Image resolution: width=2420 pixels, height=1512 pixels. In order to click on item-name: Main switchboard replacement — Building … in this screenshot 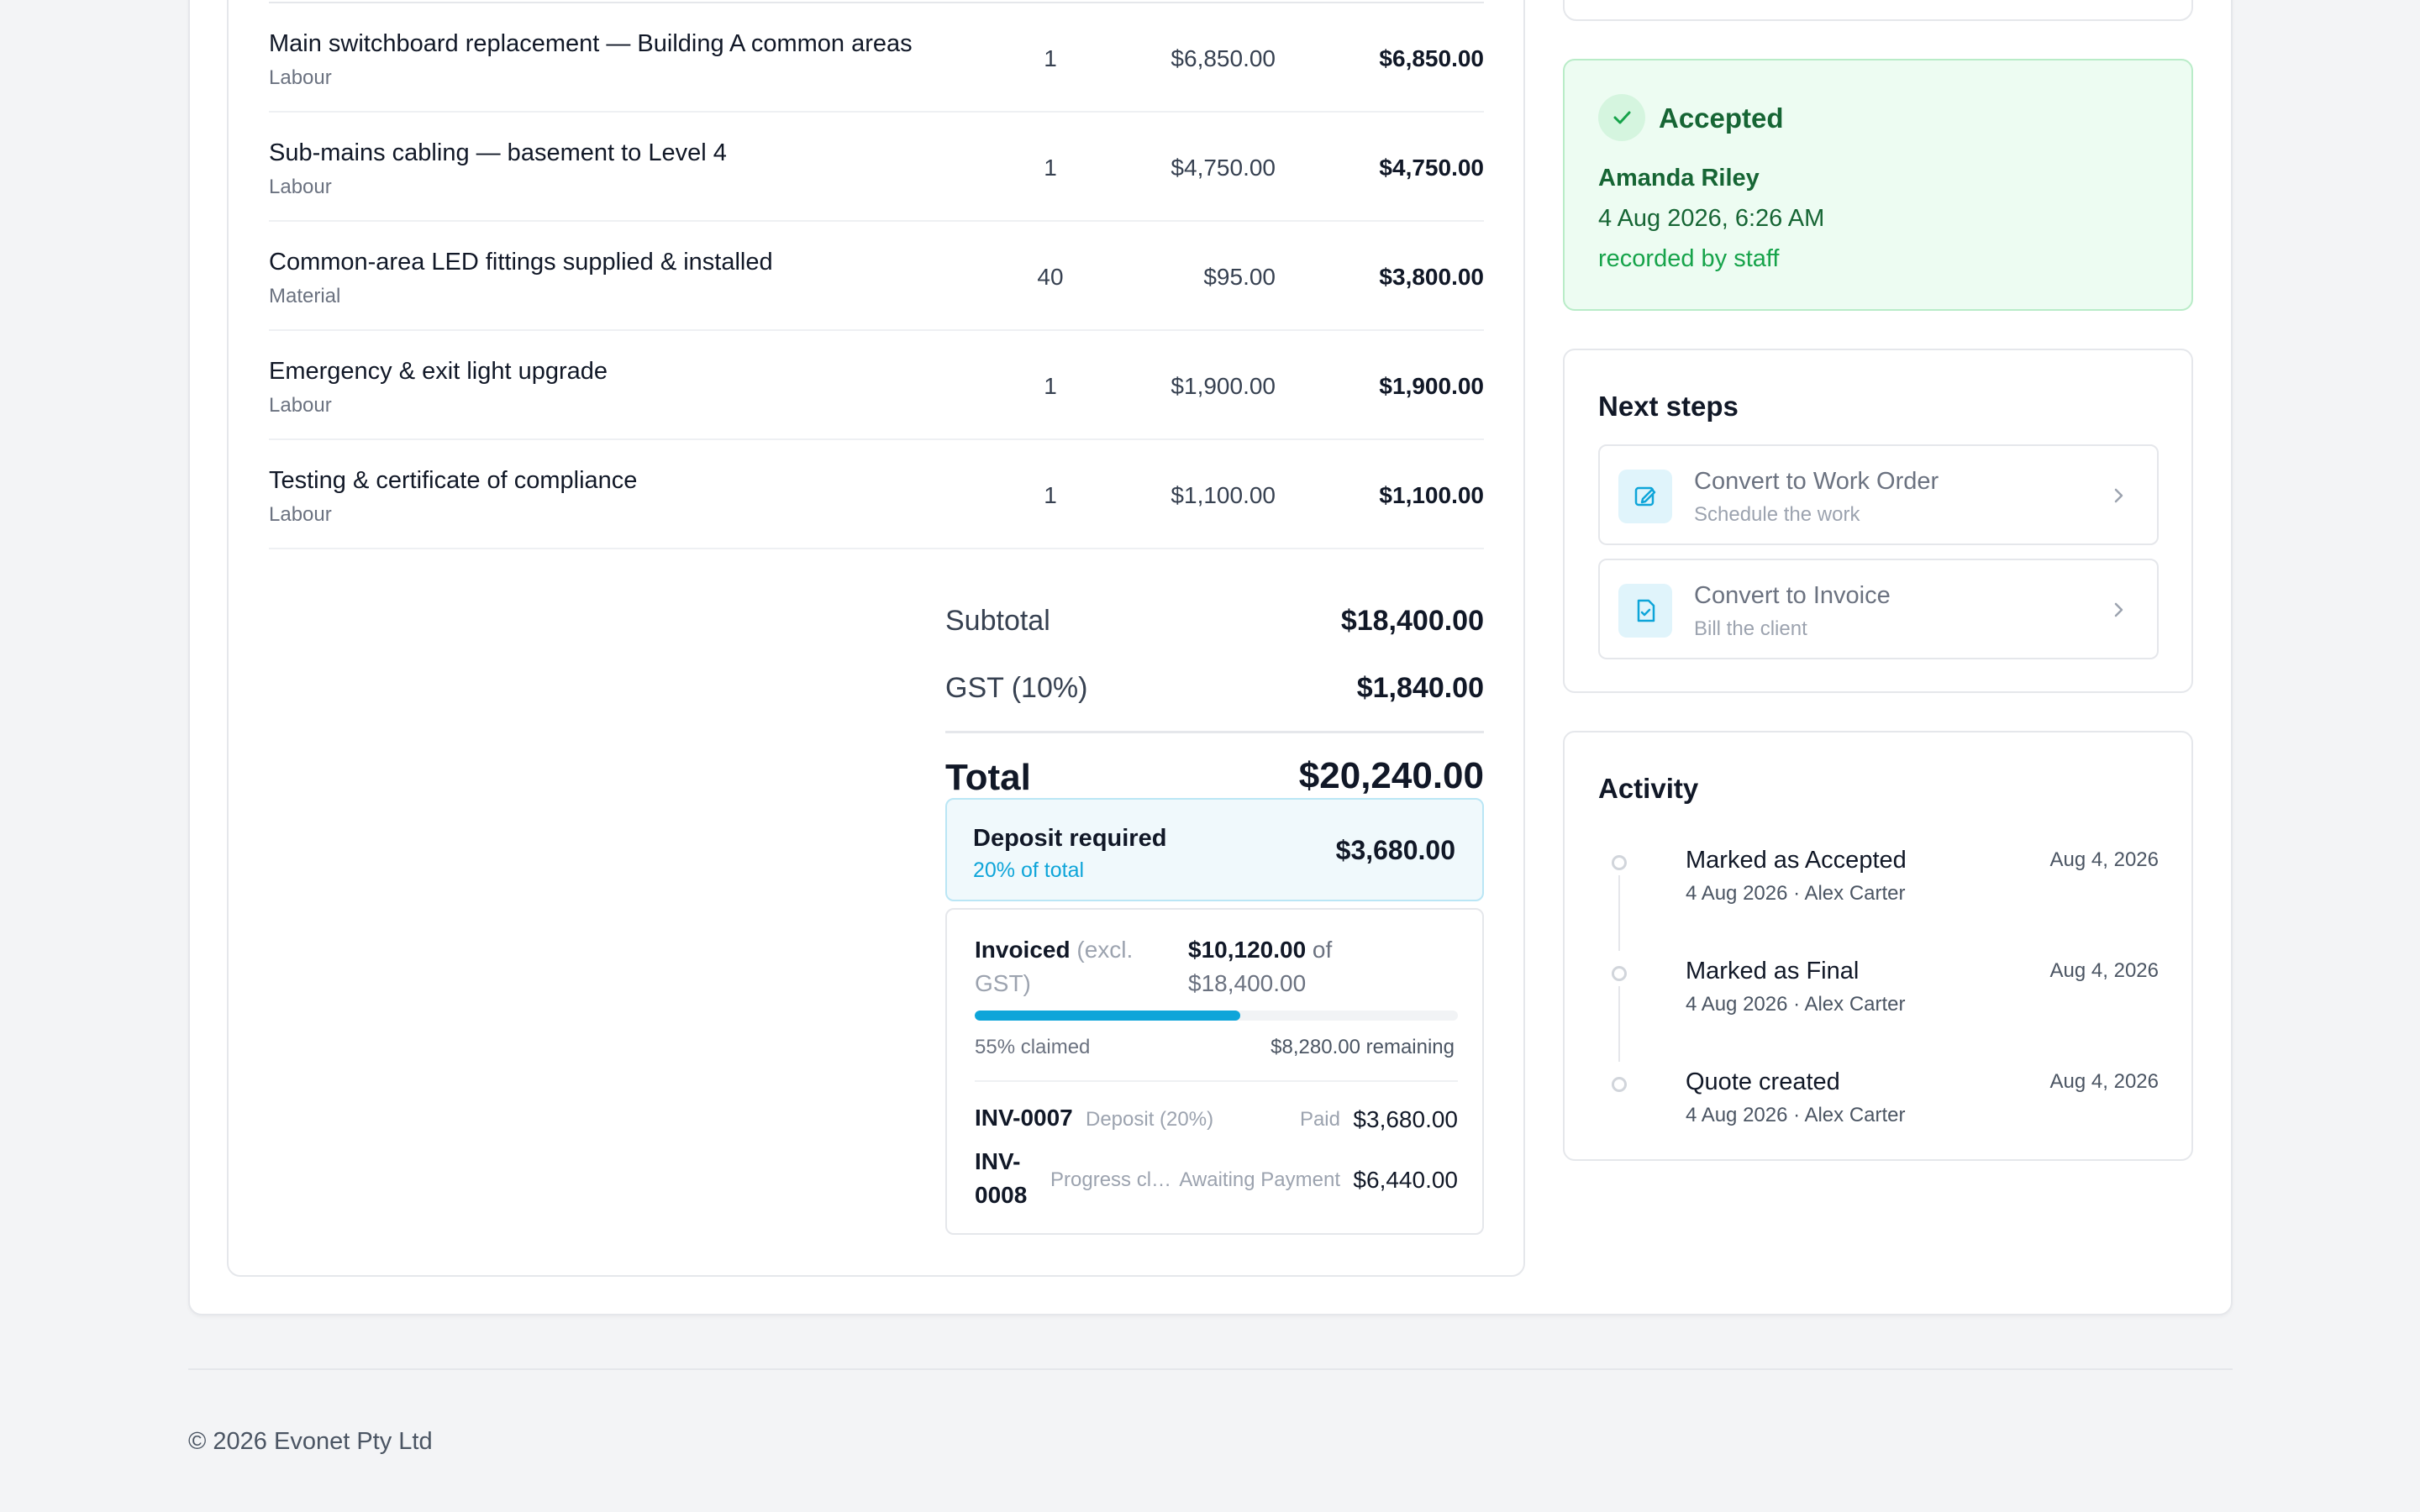, I will do `click(591, 43)`.